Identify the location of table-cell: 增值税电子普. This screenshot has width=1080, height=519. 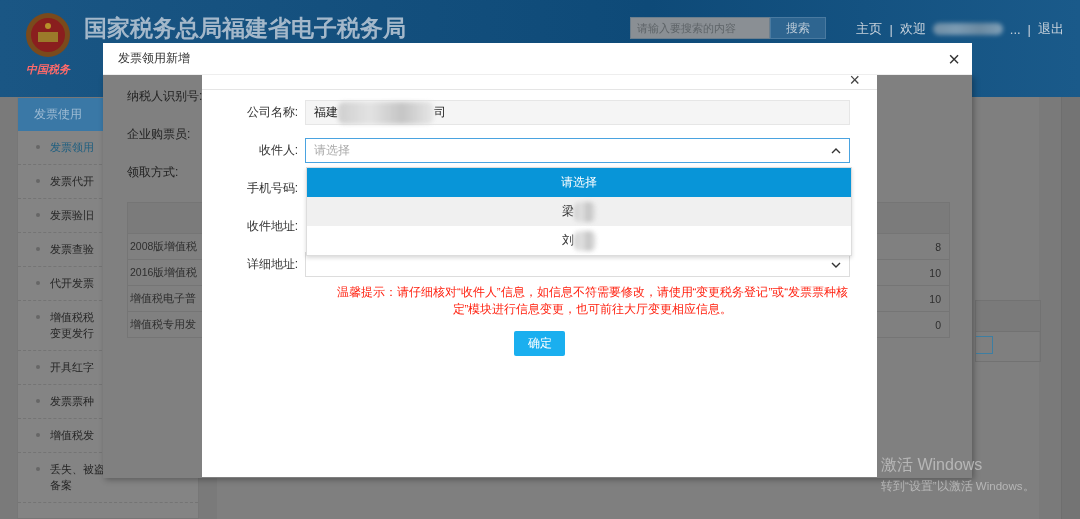
(163, 298).